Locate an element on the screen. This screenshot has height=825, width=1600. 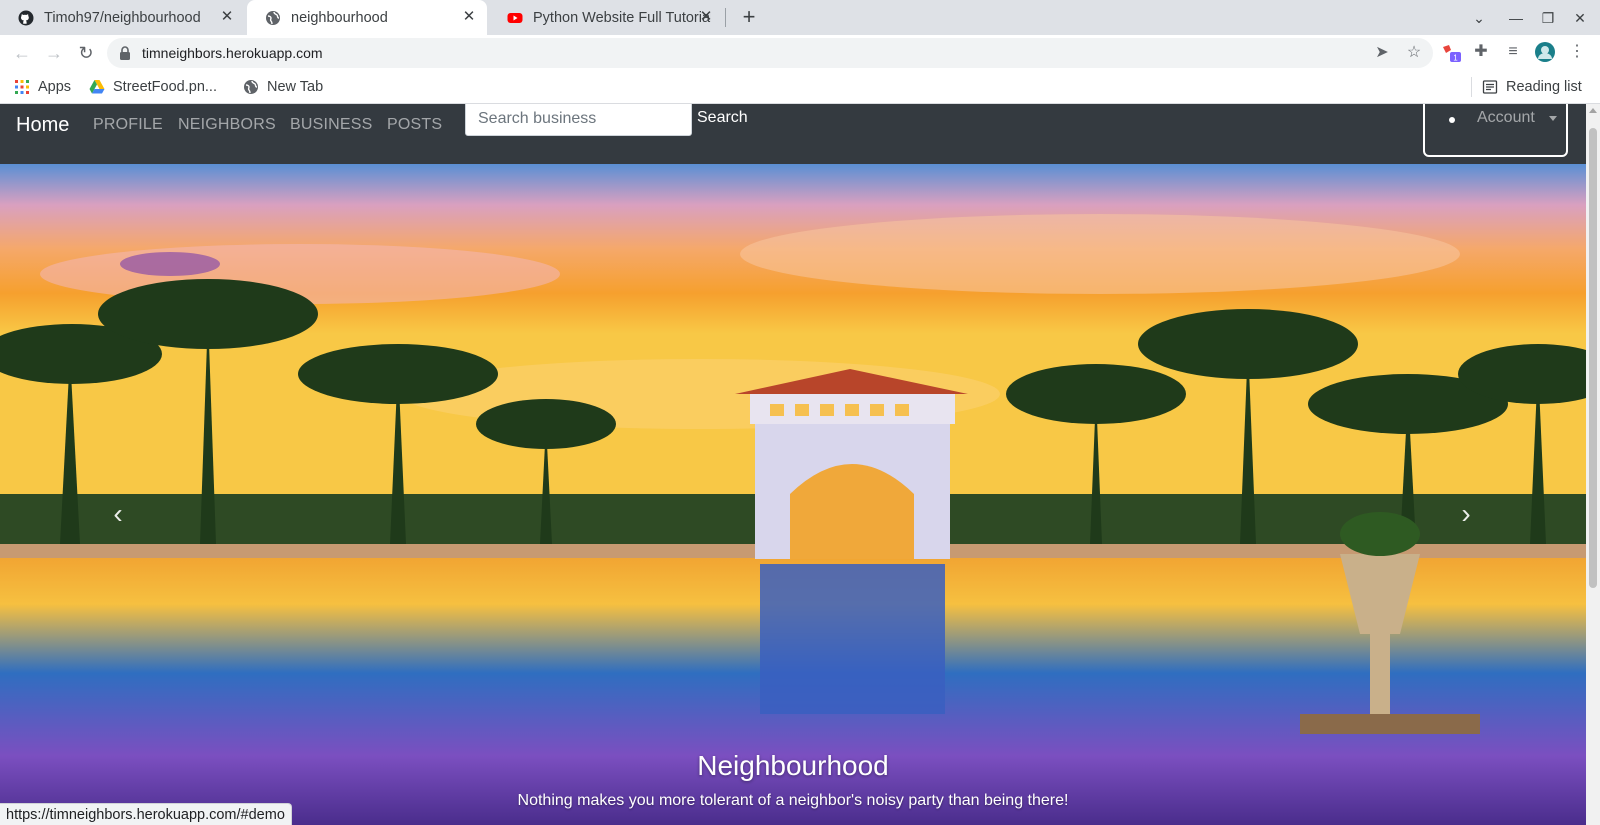
planter-shrub is located at coordinates (1380, 534).